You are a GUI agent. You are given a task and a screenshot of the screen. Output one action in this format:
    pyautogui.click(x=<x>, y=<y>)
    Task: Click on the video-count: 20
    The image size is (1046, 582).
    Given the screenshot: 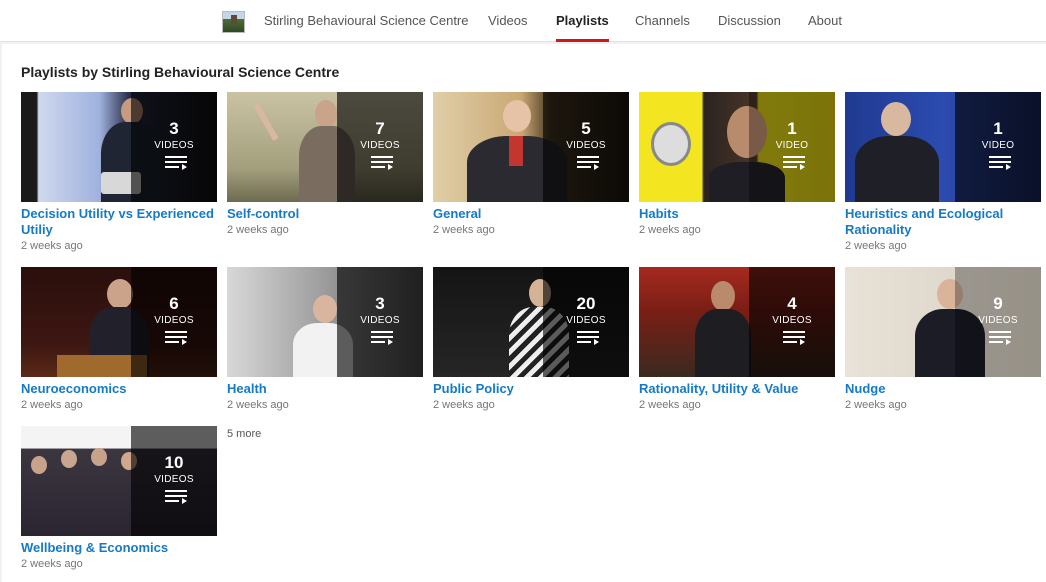 What is the action you would take?
    pyautogui.click(x=586, y=303)
    